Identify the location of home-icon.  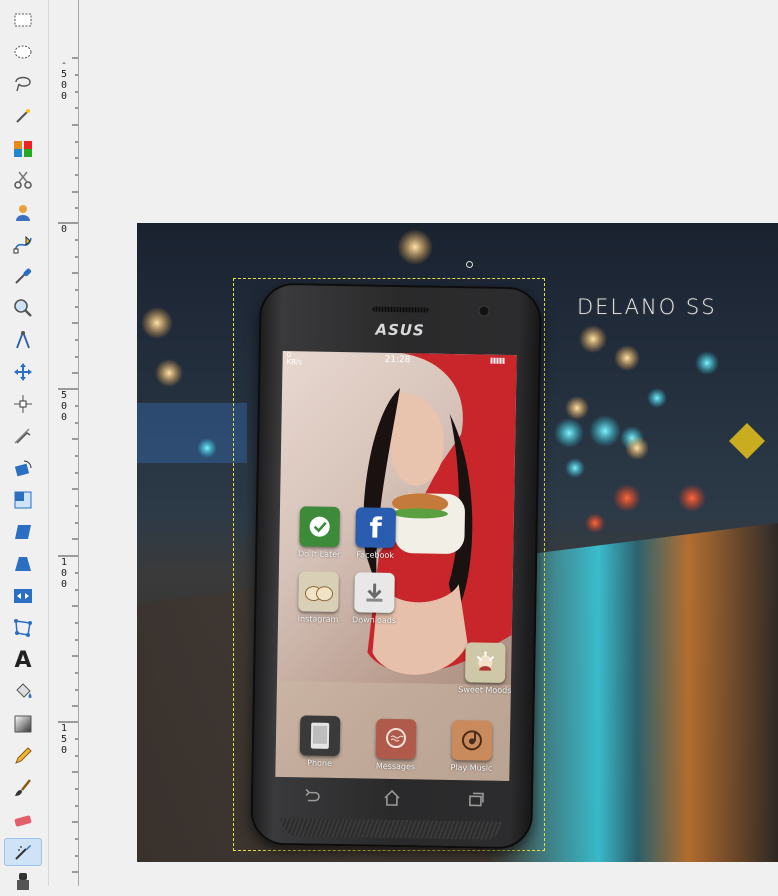
(392, 798).